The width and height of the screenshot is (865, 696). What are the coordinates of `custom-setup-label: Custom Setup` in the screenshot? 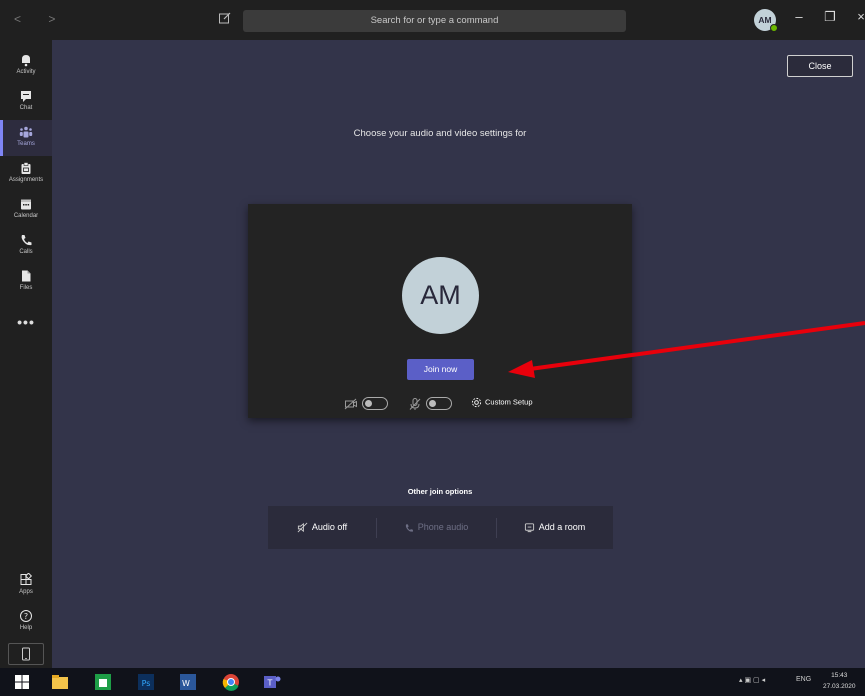 It's located at (509, 402).